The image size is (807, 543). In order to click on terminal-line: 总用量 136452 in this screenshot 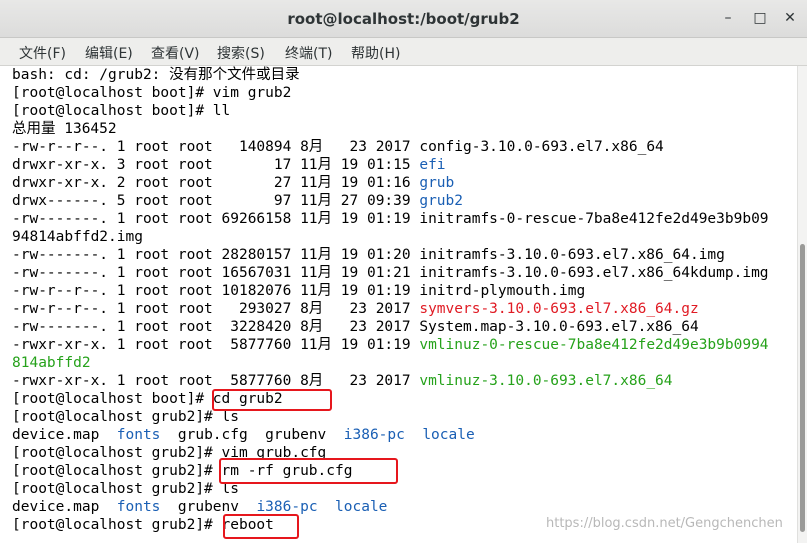, I will do `click(64, 129)`.